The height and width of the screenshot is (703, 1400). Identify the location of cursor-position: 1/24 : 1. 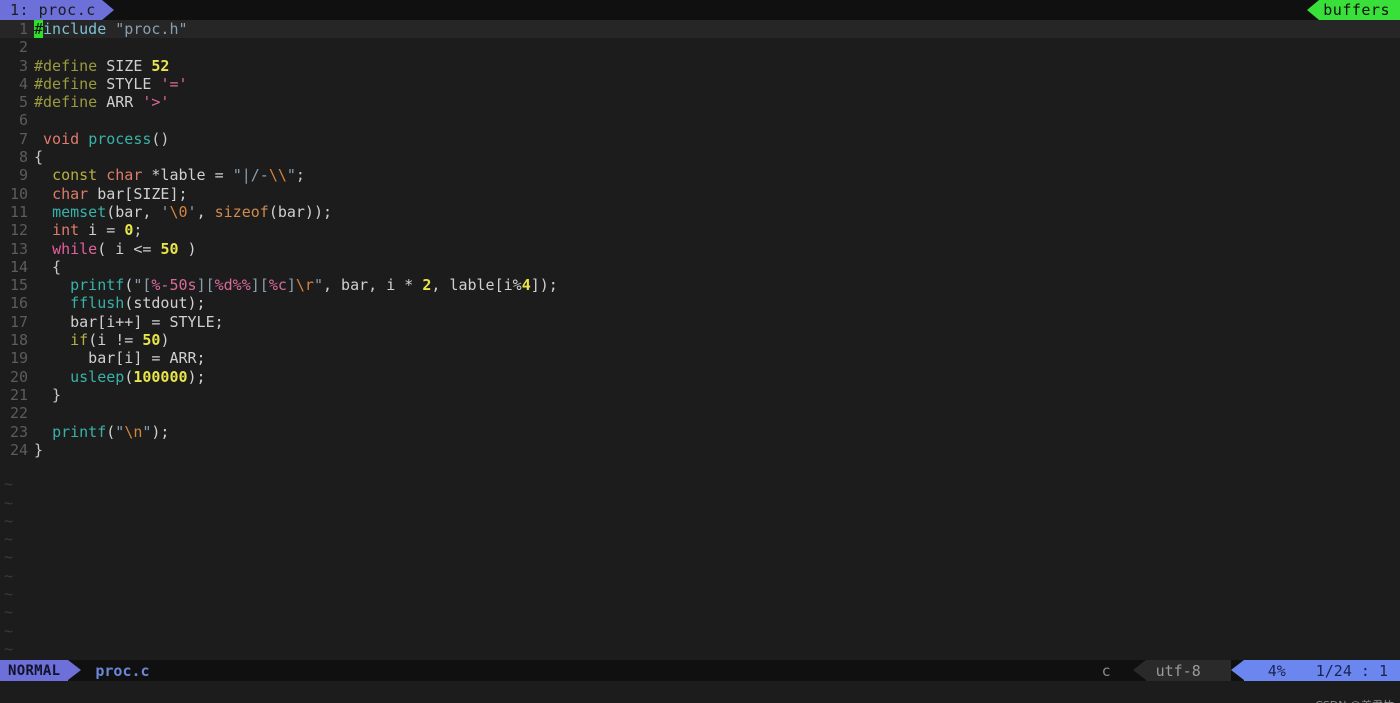
(1353, 671).